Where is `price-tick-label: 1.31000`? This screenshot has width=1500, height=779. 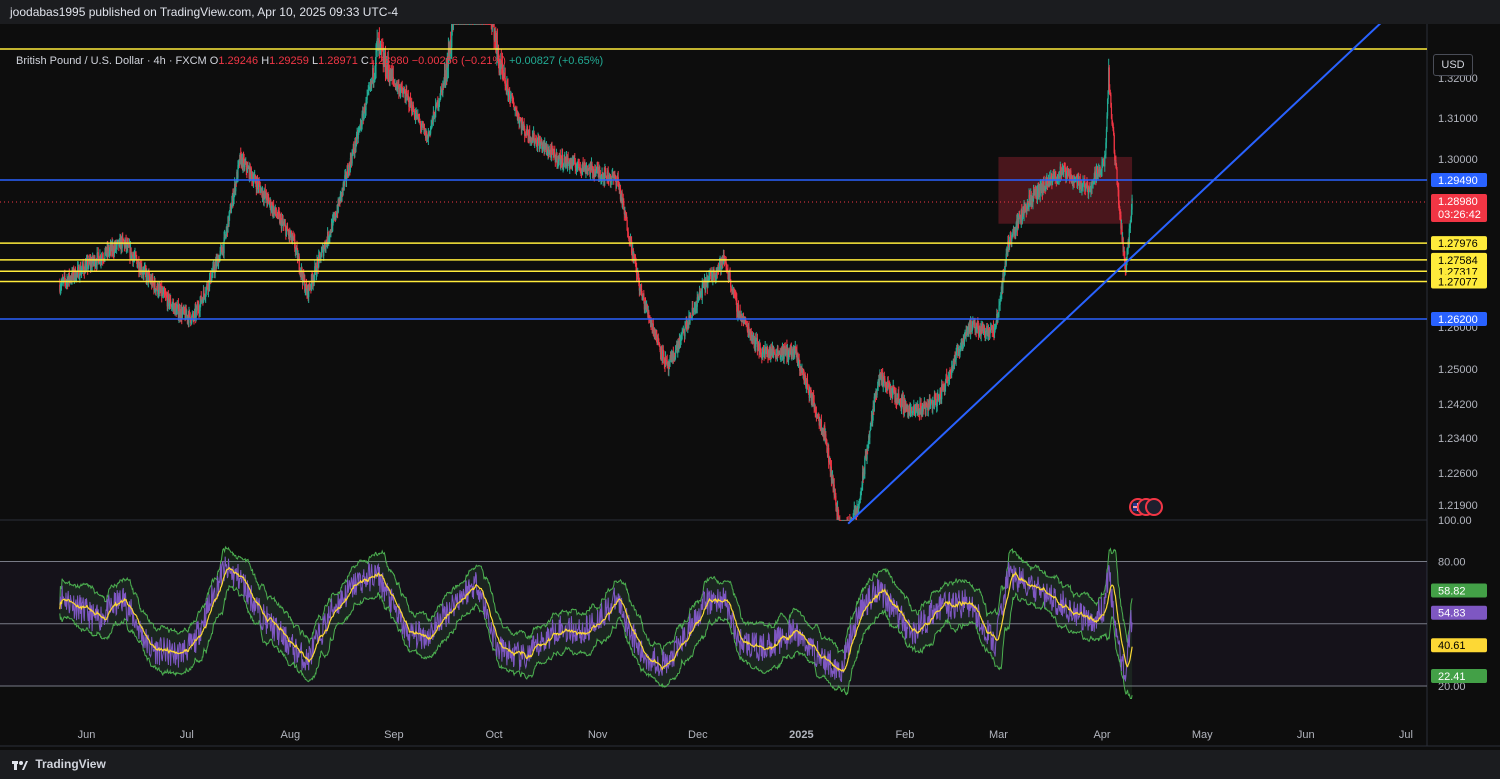 price-tick-label: 1.31000 is located at coordinates (1458, 119).